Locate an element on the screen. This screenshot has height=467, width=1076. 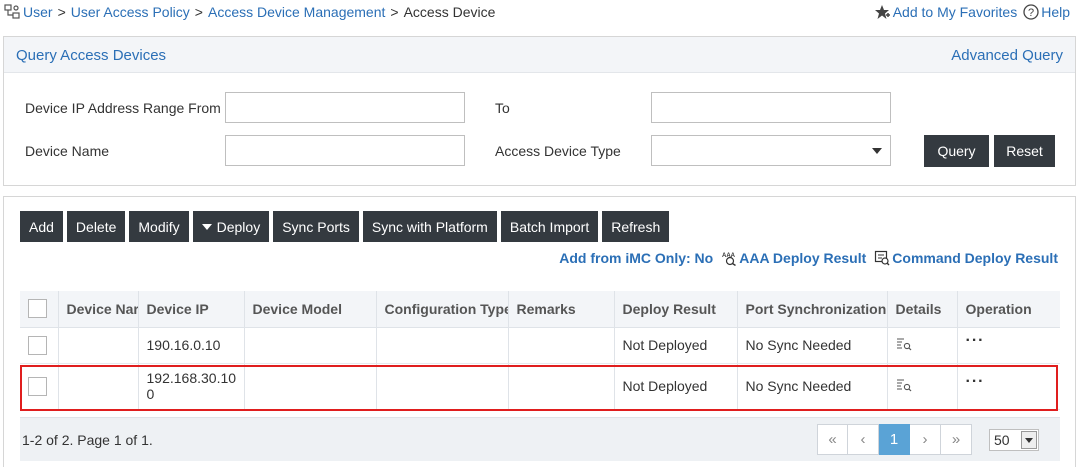
help-icon: ? is located at coordinates (1031, 12).